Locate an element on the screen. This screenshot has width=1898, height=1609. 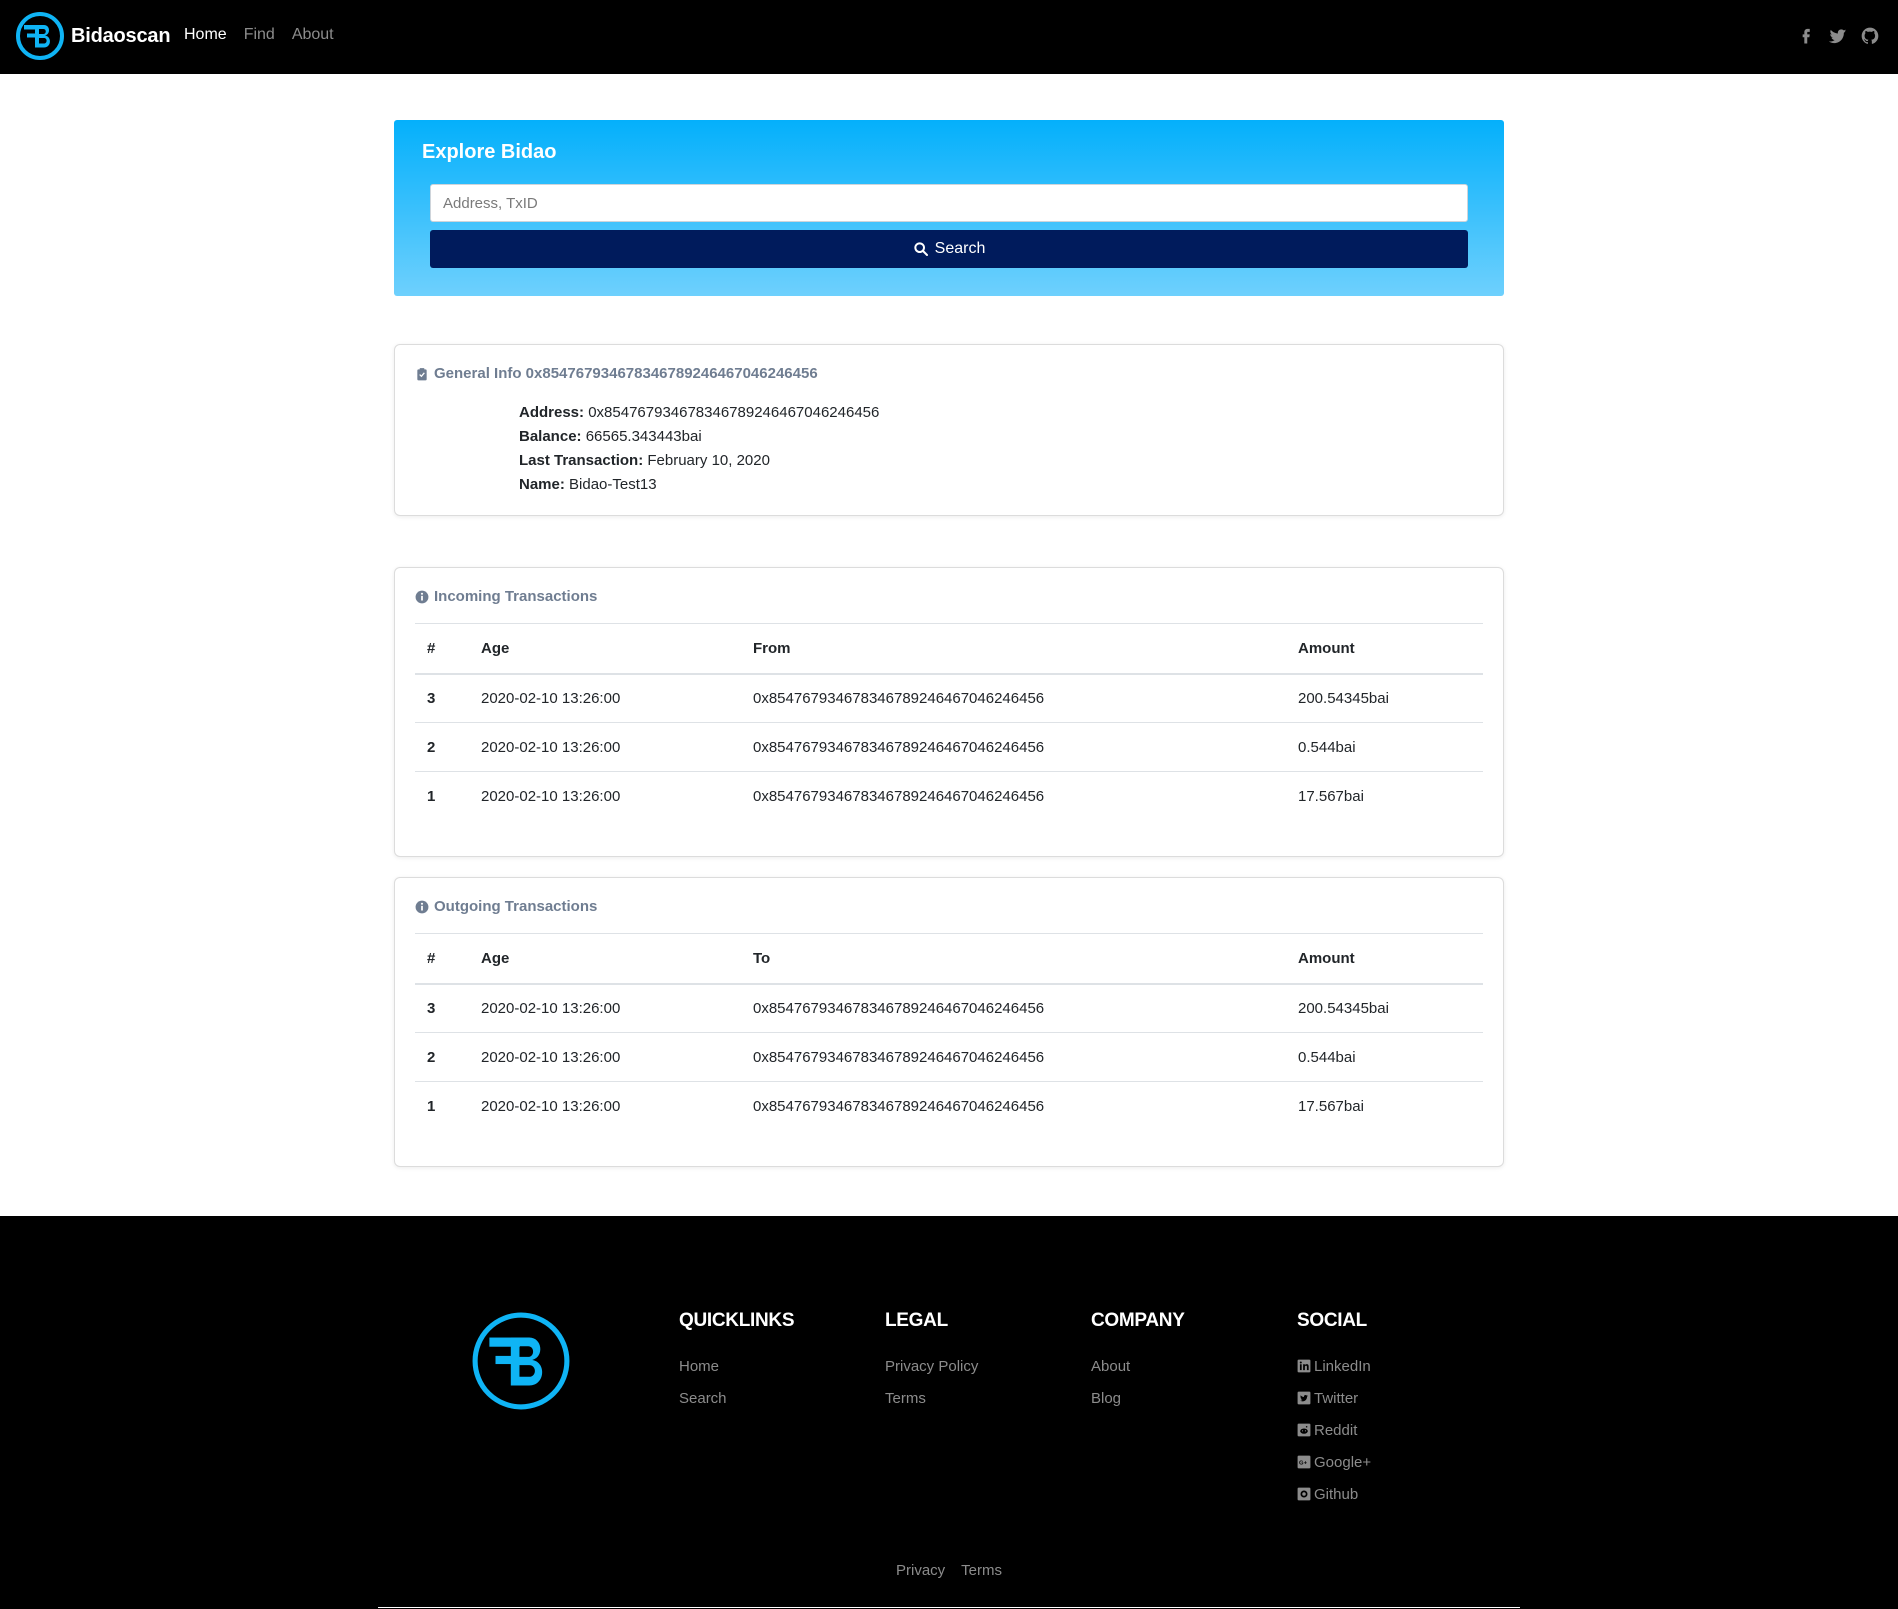
footer-link-terms: Terms is located at coordinates (931, 1398).